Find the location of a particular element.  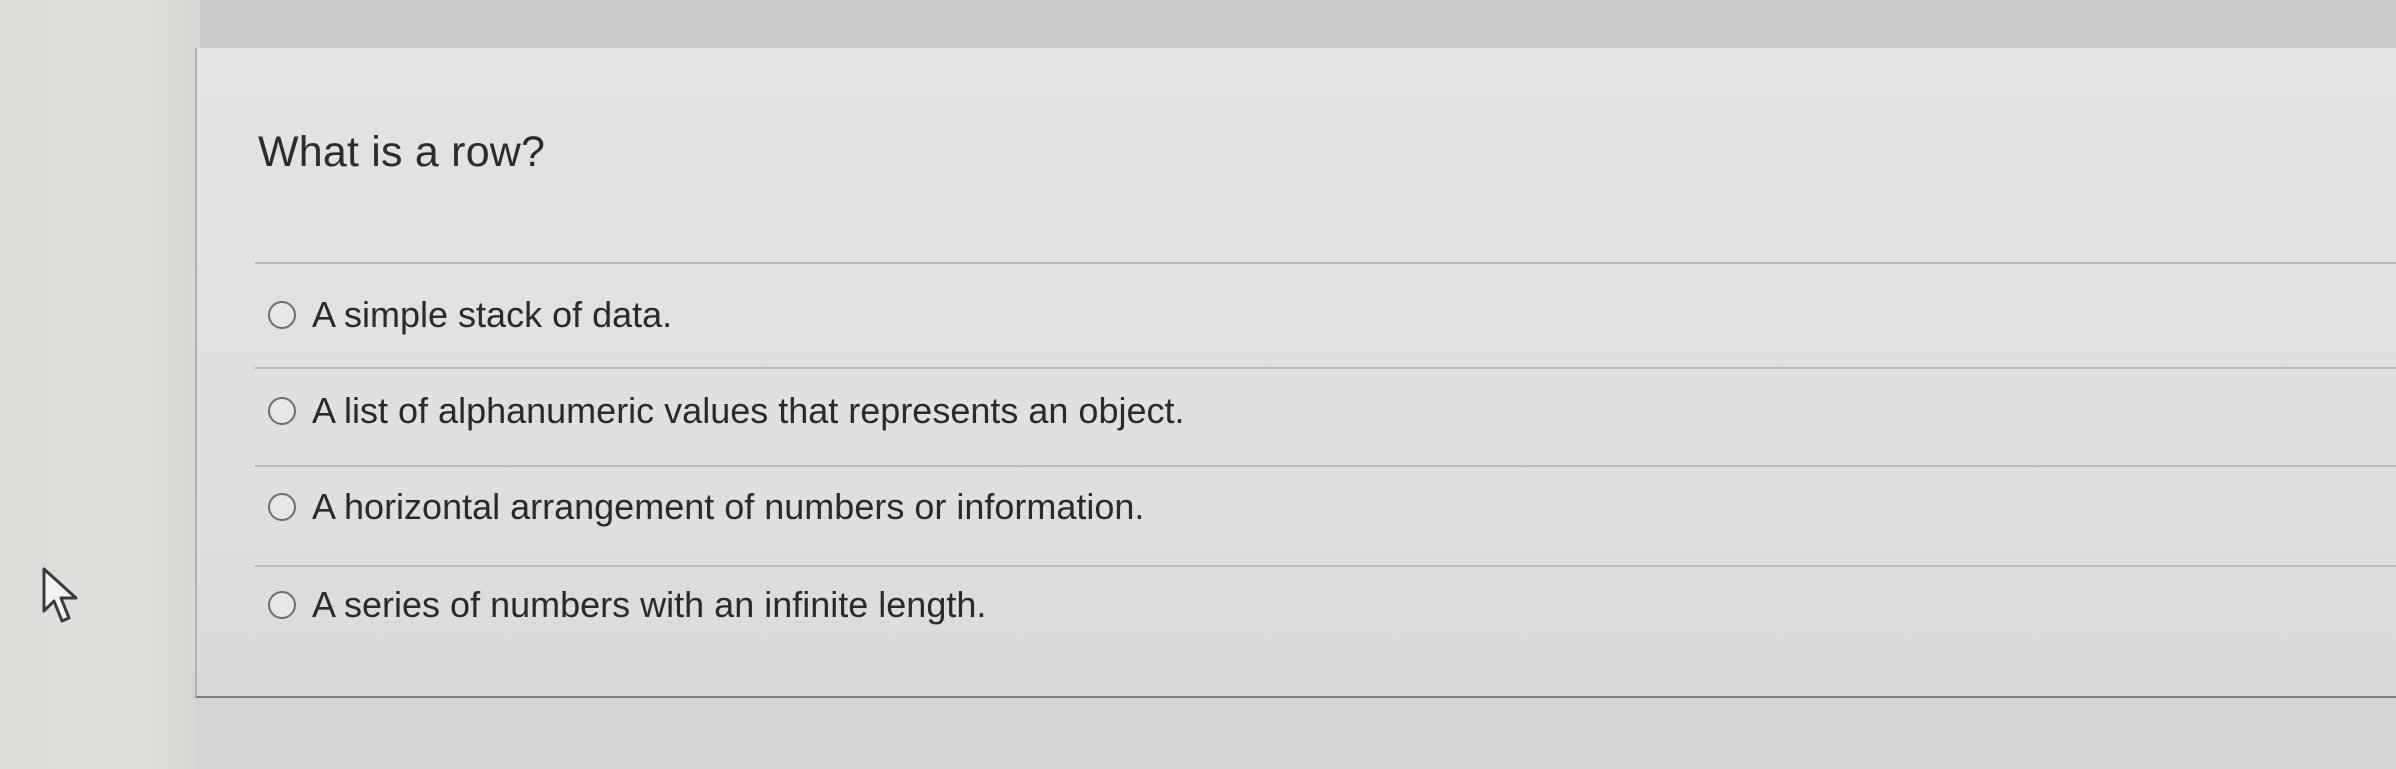

page-margin is located at coordinates (100, 384).